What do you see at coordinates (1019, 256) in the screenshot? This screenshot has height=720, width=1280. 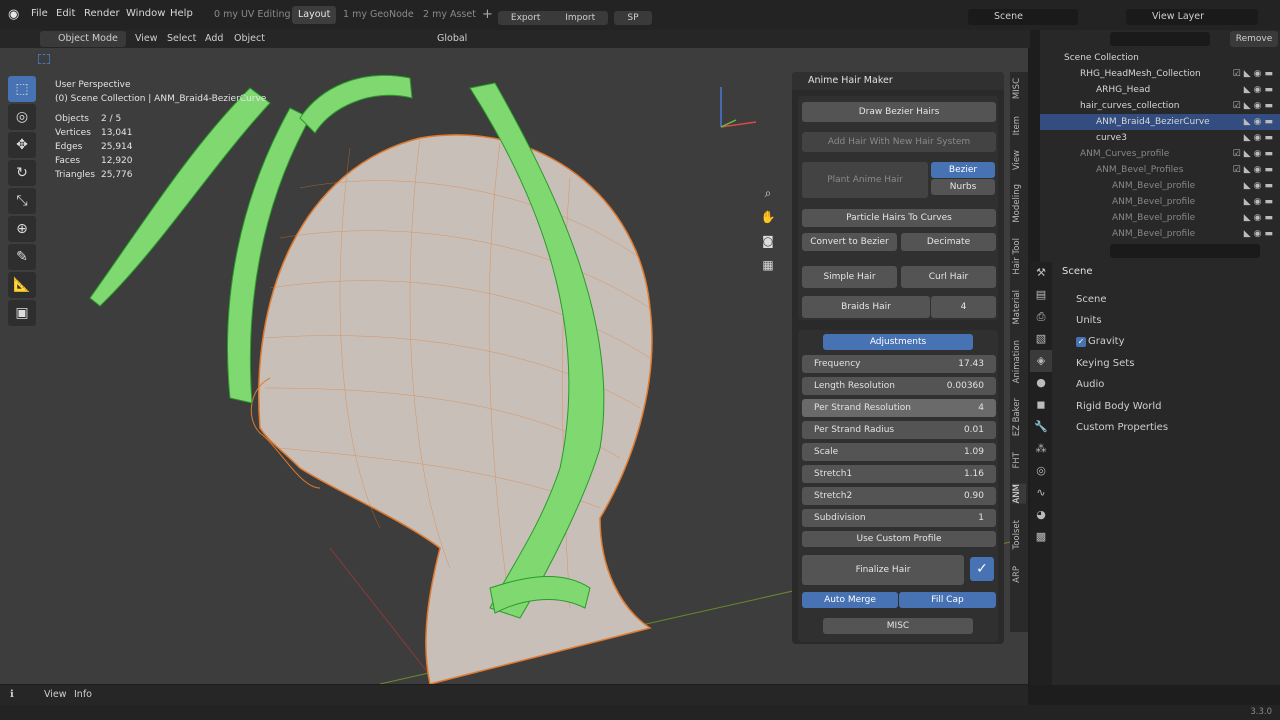 I see `tab-hair-tool: Hair Tool` at bounding box center [1019, 256].